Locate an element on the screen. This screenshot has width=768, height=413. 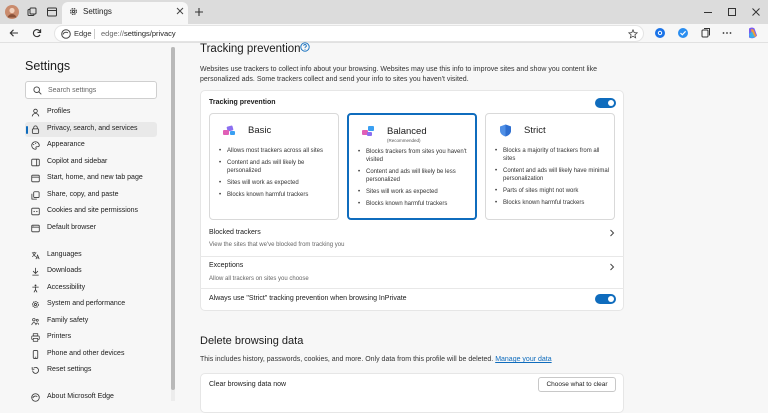
sidebar-item-appearance: Appearance is located at coordinates (91, 145).